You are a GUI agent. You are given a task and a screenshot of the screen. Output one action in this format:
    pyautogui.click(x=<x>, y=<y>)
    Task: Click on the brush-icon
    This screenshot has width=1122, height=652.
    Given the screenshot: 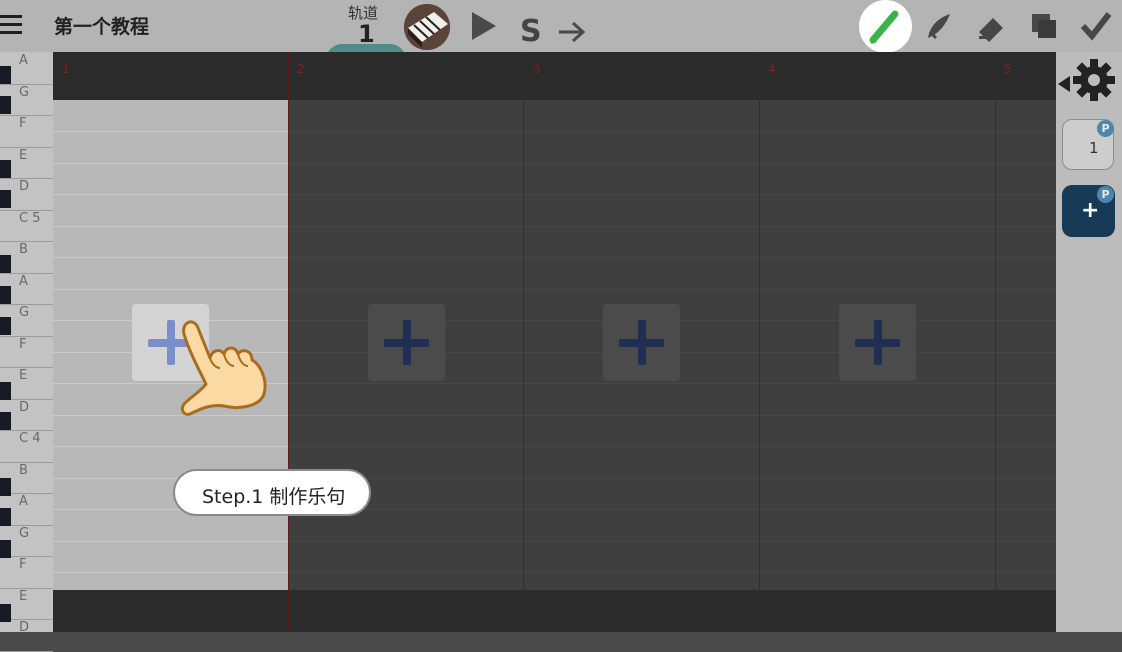 What is the action you would take?
    pyautogui.click(x=938, y=26)
    